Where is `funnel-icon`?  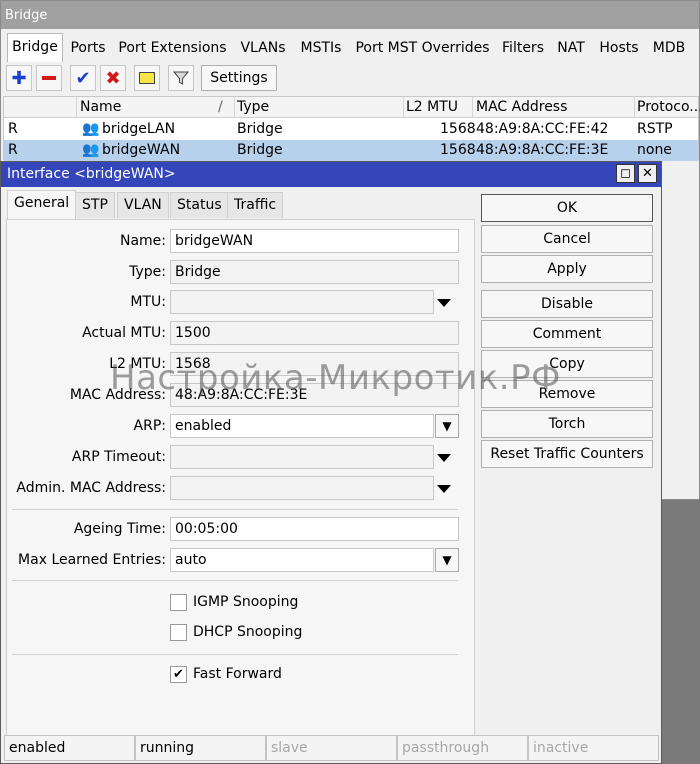
funnel-icon is located at coordinates (181, 78).